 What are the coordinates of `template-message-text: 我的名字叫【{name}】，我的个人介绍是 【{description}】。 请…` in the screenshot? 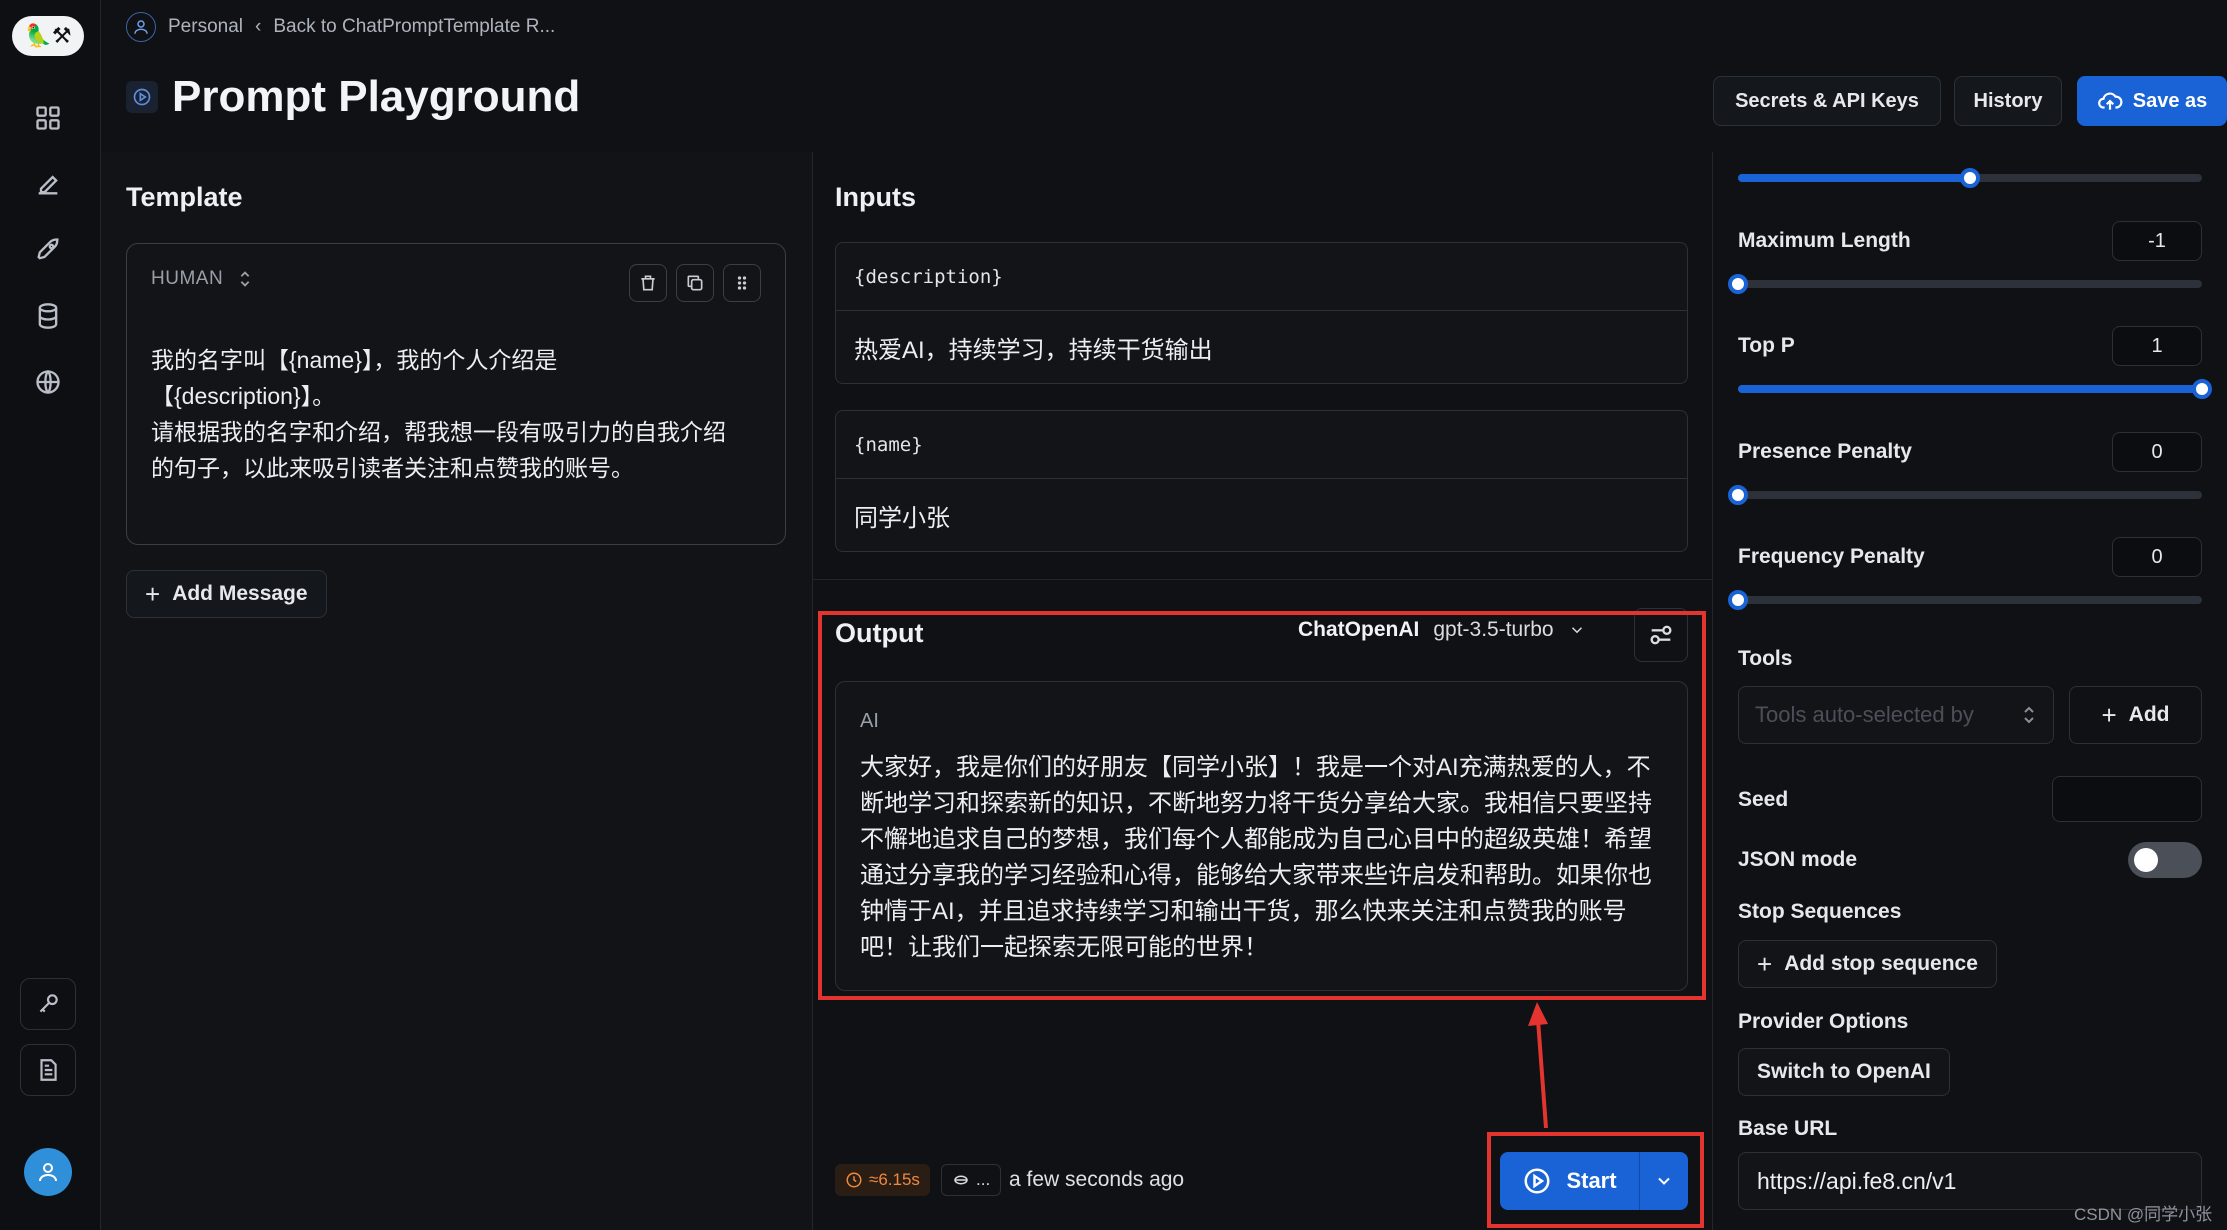 It's located at (461, 414).